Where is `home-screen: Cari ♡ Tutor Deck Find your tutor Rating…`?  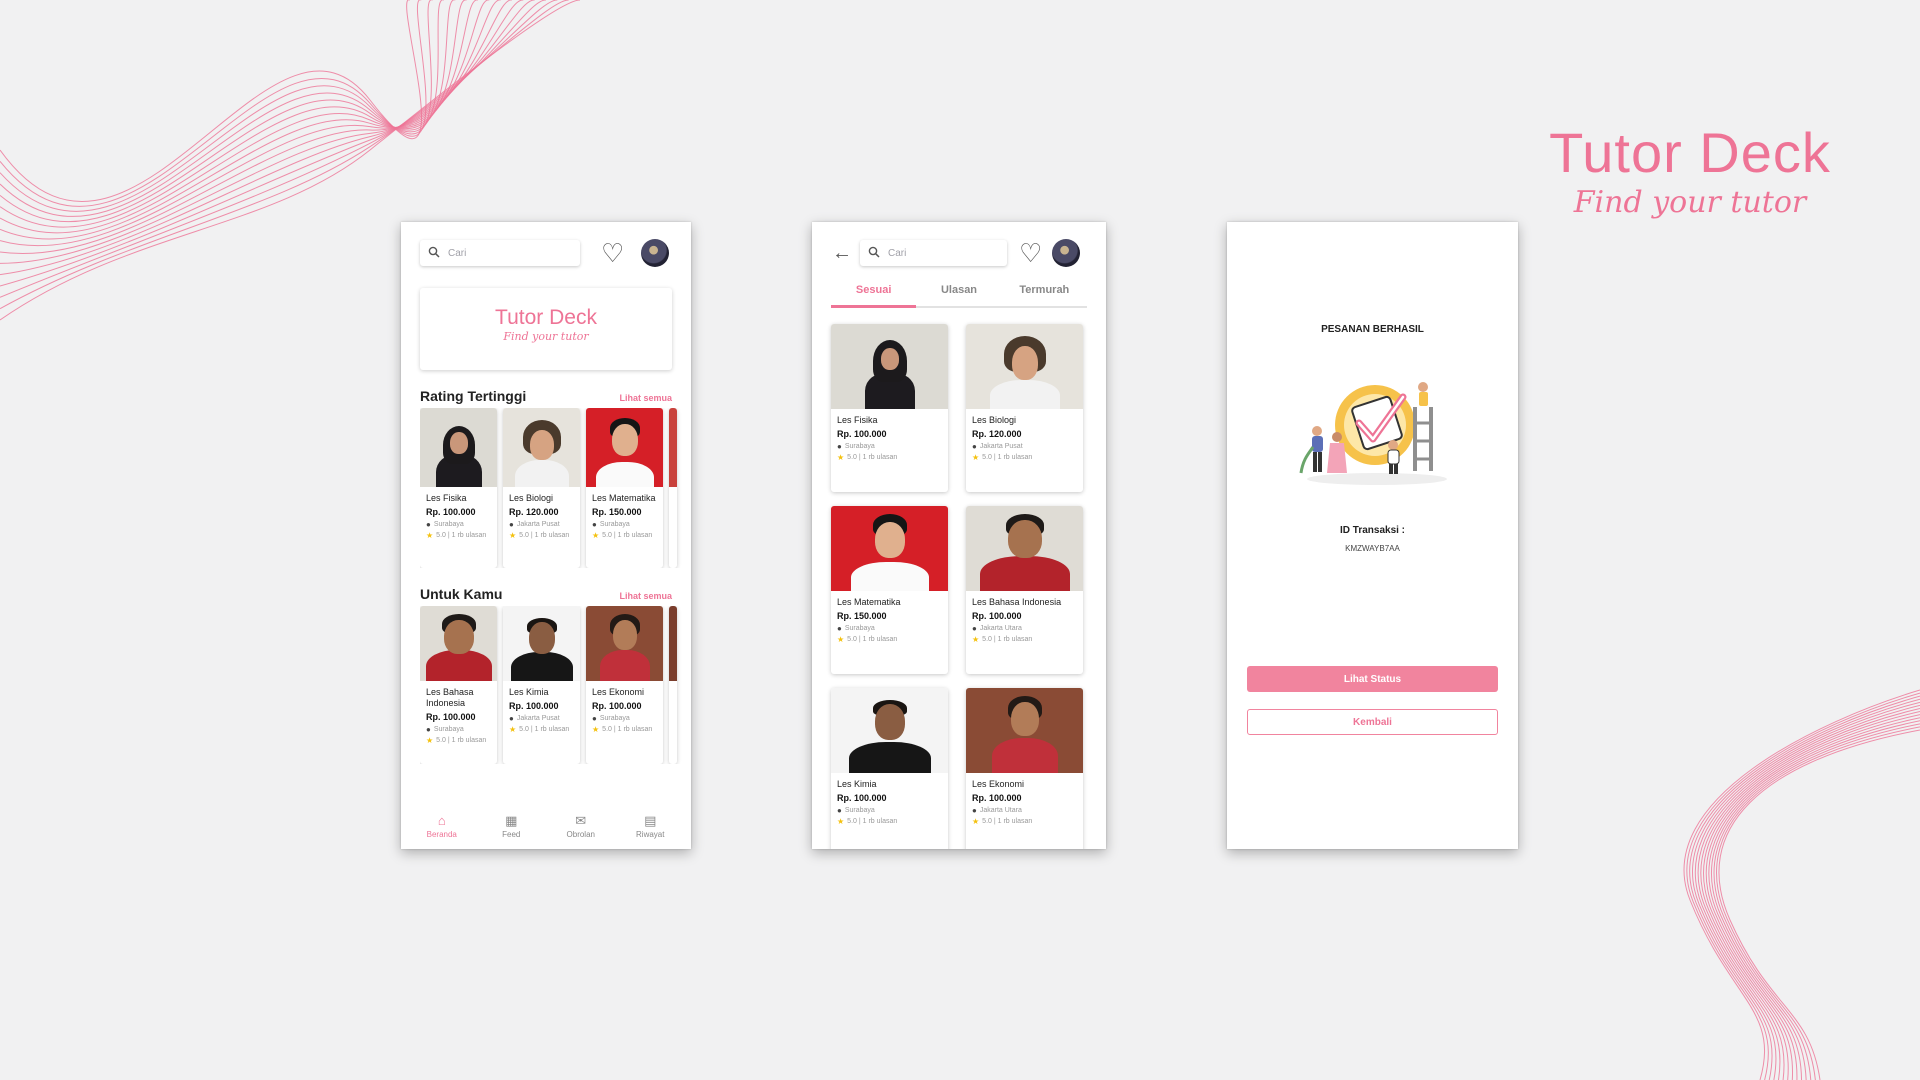
home-screen: Cari ♡ Tutor Deck Find your tutor Rating… is located at coordinates (546, 535).